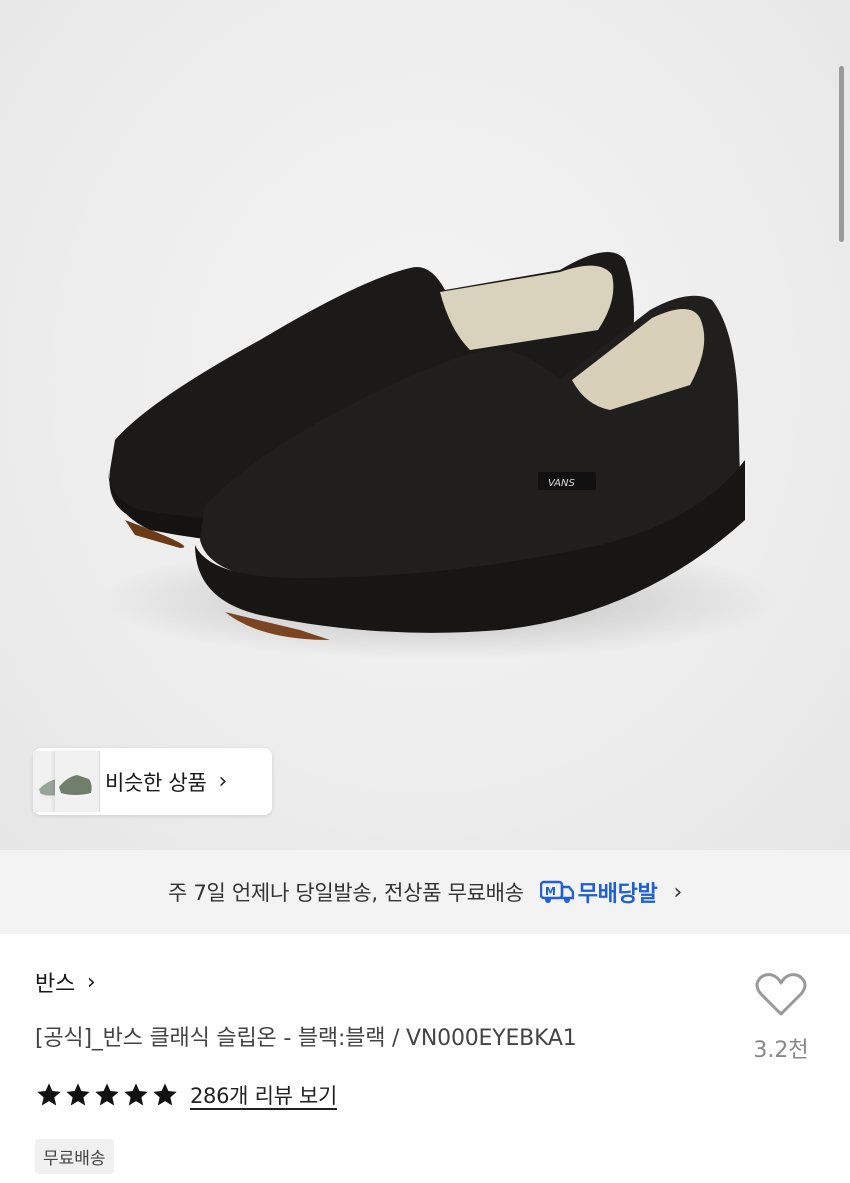  I want to click on like-count: 3.2천, so click(781, 1050).